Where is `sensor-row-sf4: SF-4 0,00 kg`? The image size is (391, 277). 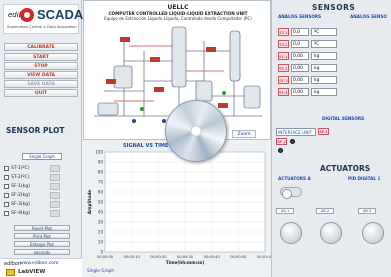 sensor-row-sf4: SF-4 0,00 kg is located at coordinates (318, 92).